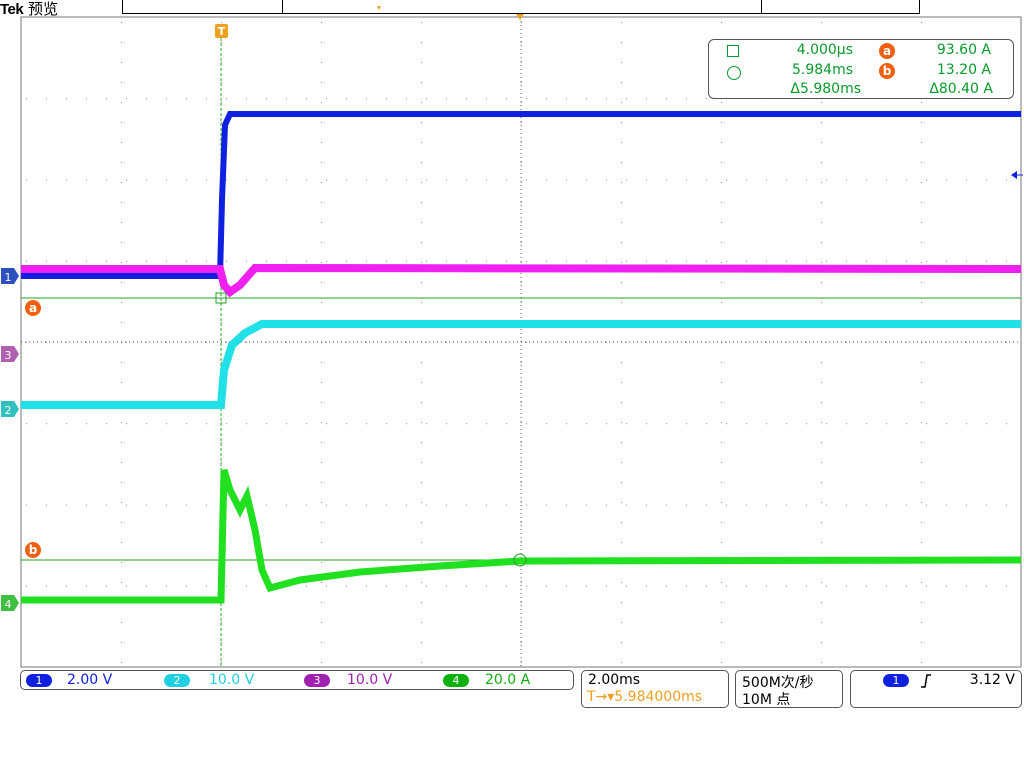 This screenshot has height=768, width=1024. I want to click on cursor-b-marker: b, so click(33, 550).